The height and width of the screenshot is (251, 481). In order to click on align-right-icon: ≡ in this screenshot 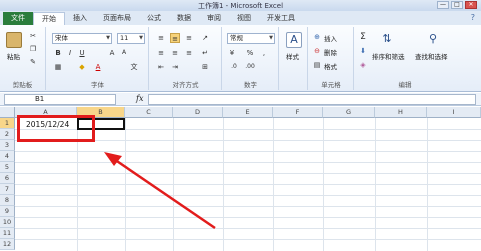, I will do `click(189, 53)`.